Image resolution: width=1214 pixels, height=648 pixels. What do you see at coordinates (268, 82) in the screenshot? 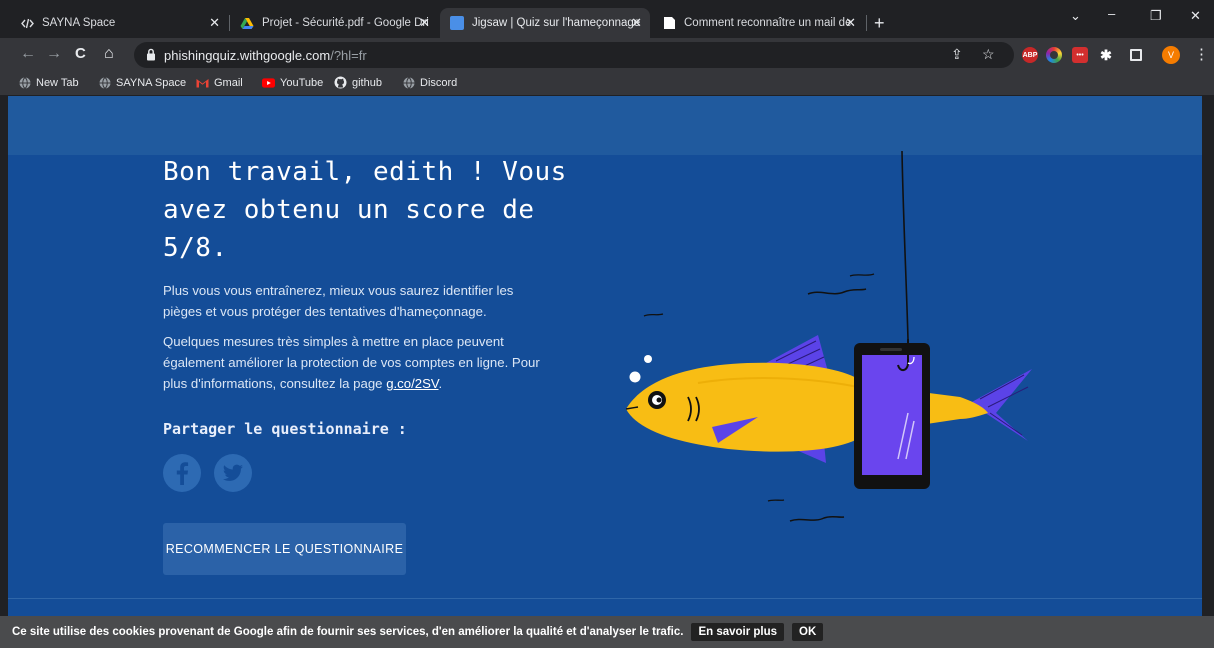
I see `youtube-icon` at bounding box center [268, 82].